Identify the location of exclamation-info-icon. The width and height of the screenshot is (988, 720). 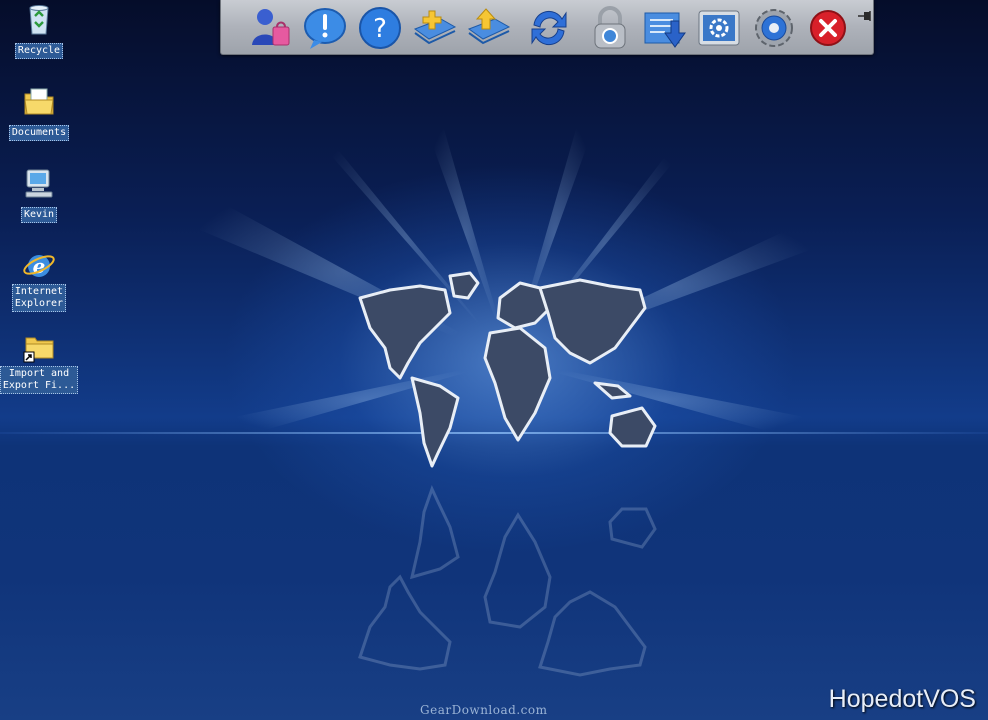
(325, 28).